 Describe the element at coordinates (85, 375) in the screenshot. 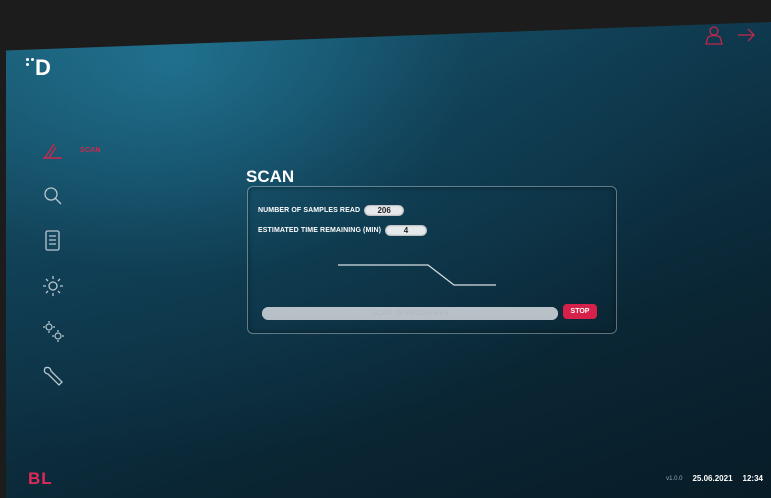

I see `sidebar-item-tools` at that location.